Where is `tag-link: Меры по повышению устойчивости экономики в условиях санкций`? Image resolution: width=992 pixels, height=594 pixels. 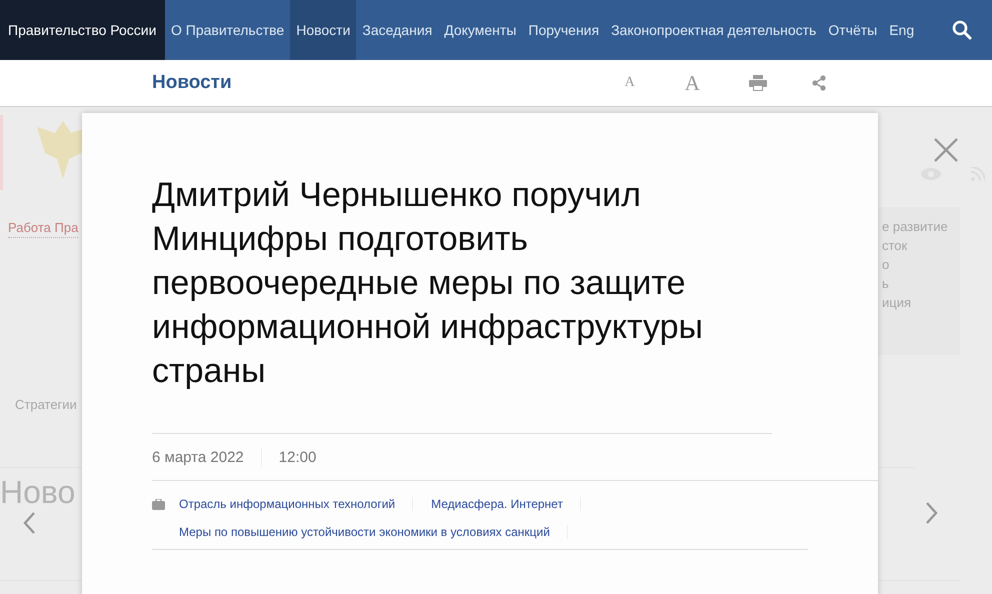
tag-link: Меры по повышению устойчивости экономики в условиях санкций is located at coordinates (373, 532).